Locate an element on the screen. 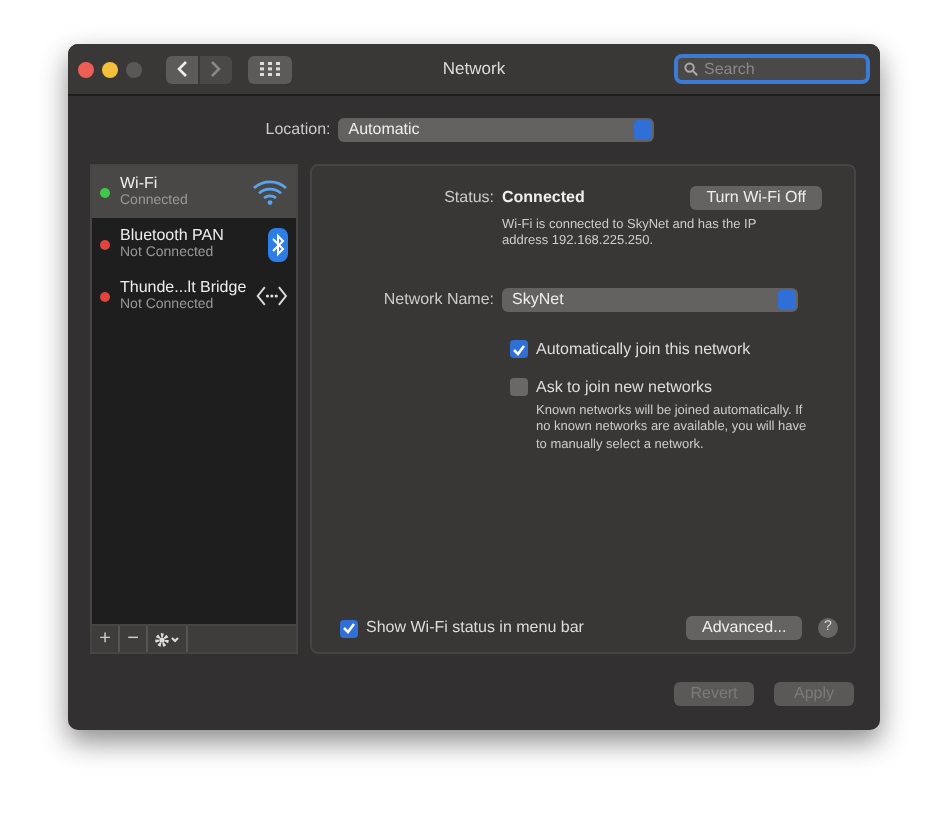 This screenshot has width=948, height=820. checkbox-label: Automatically join this network is located at coordinates (643, 349).